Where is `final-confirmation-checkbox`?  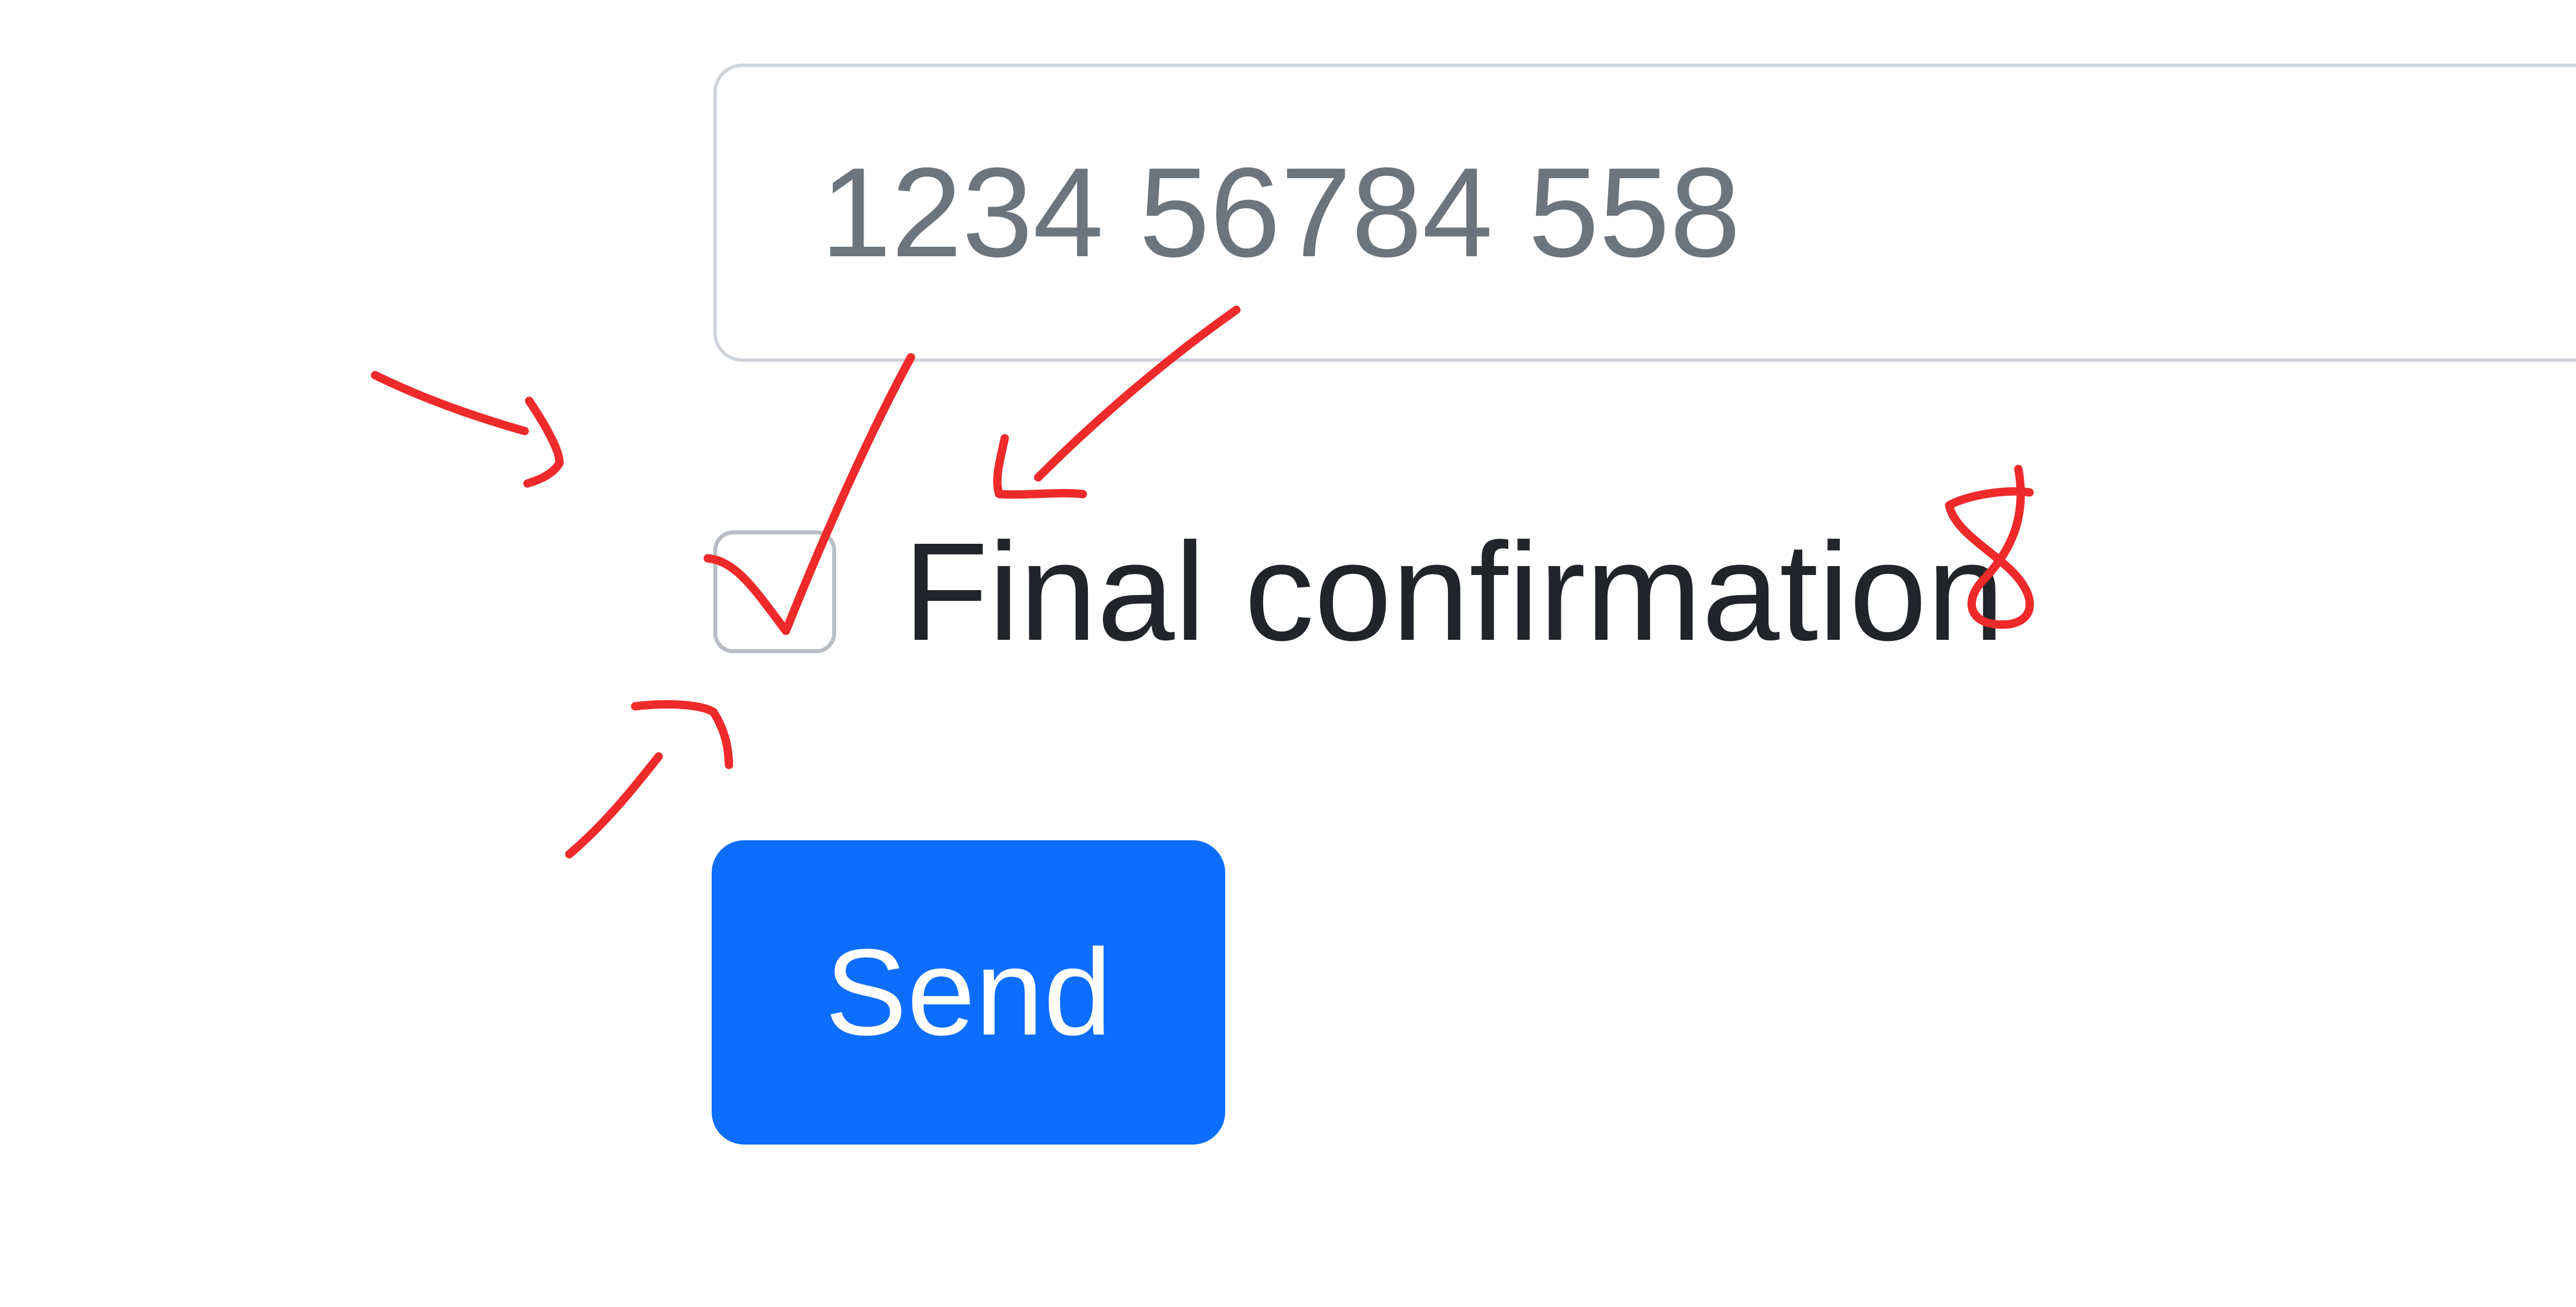
final-confirmation-checkbox is located at coordinates (774, 592).